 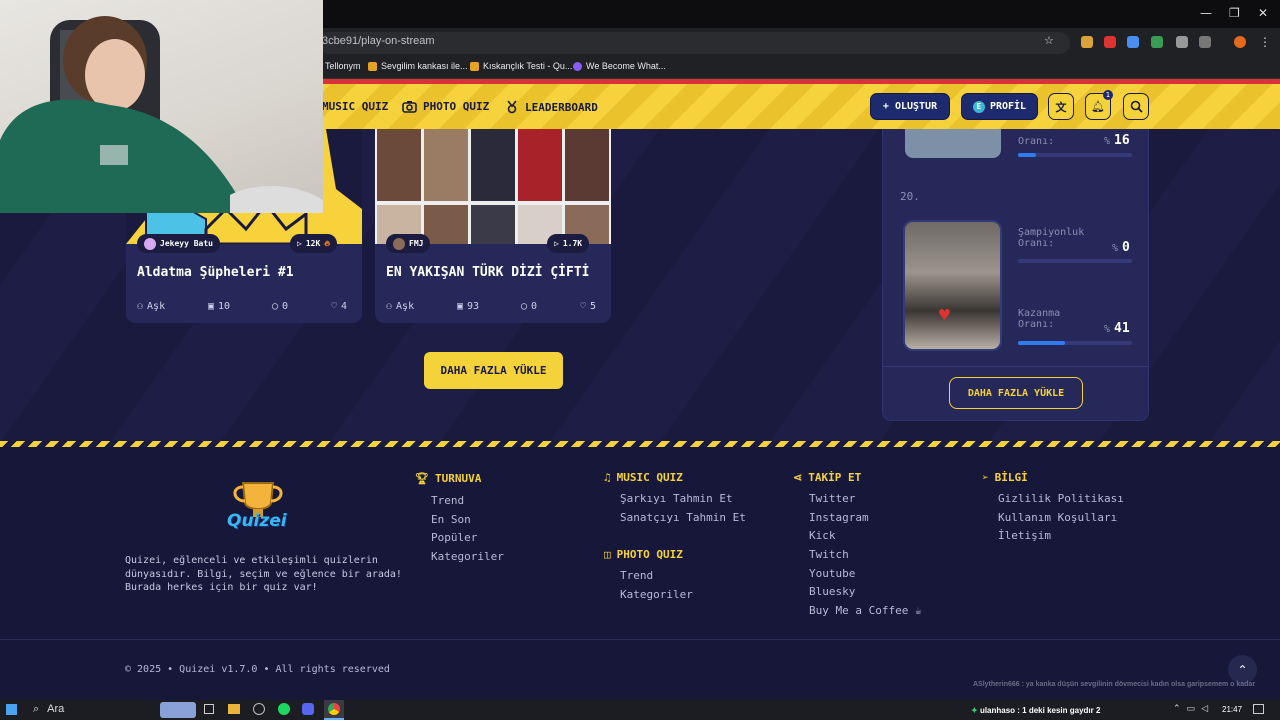 I want to click on quiz-title: Aldatma Şüpheleri #1, so click(x=215, y=272).